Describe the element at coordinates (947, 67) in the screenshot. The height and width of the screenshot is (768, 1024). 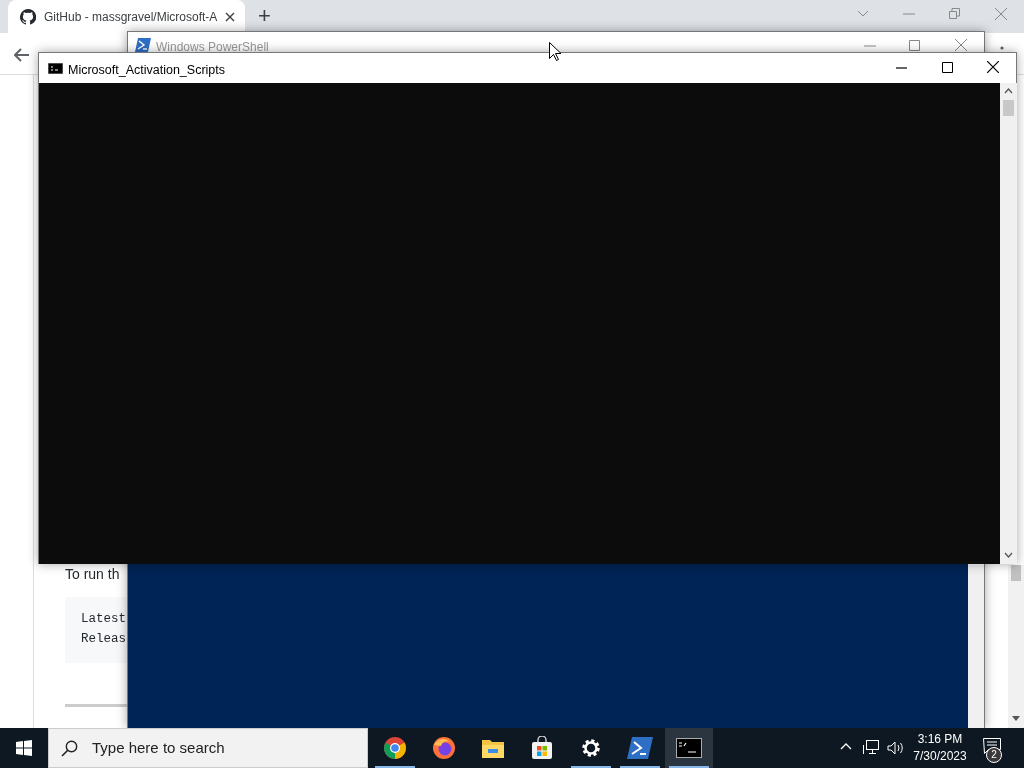
I see `maximize-icon` at that location.